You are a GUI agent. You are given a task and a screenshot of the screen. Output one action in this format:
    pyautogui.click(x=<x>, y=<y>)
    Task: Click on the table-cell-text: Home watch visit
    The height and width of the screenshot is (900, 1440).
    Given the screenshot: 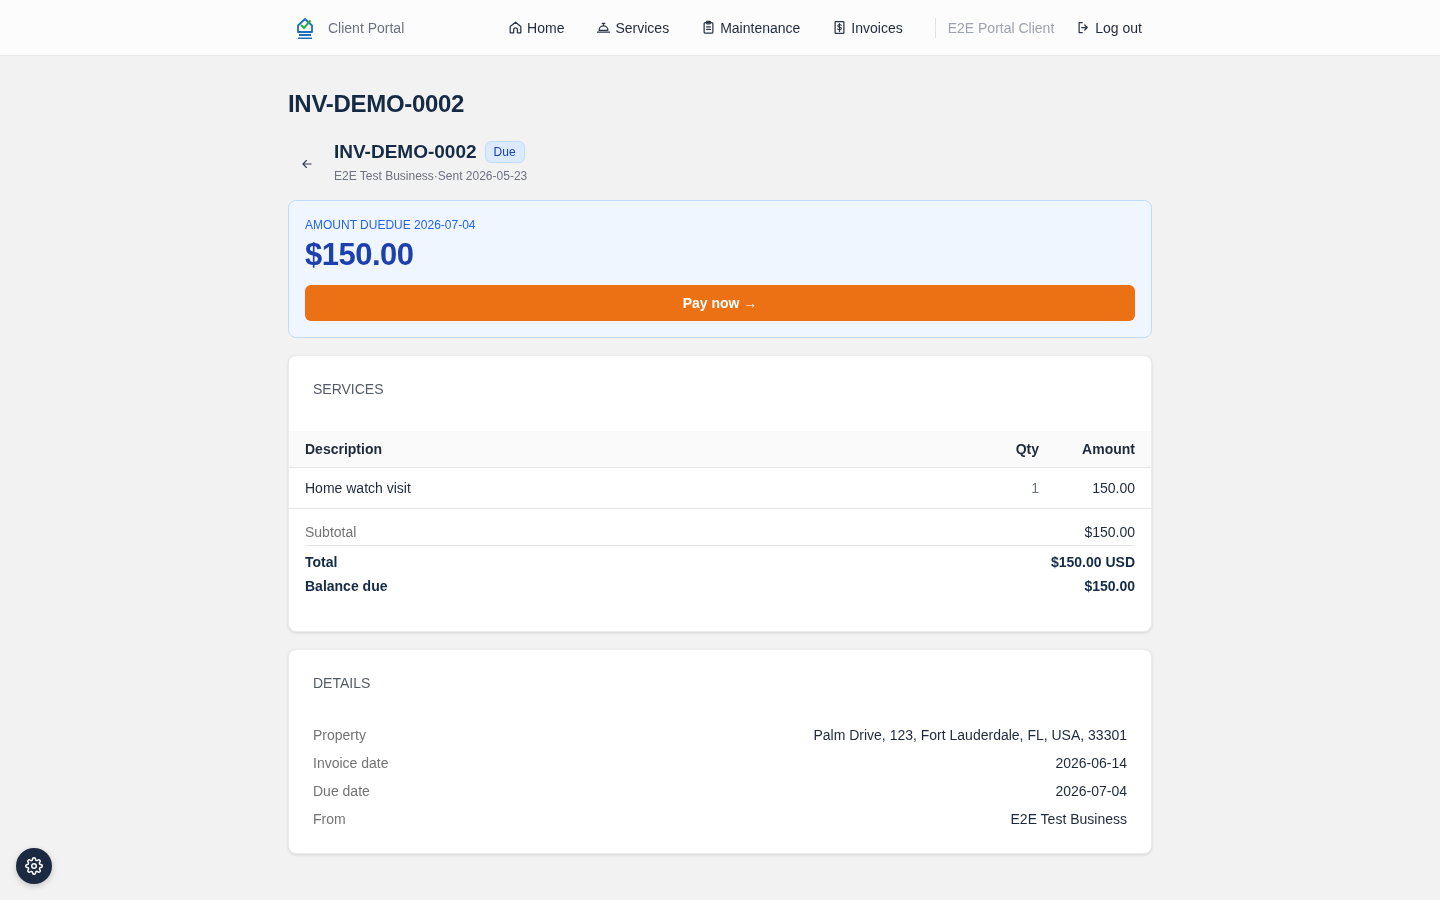 What is the action you would take?
    pyautogui.click(x=358, y=488)
    